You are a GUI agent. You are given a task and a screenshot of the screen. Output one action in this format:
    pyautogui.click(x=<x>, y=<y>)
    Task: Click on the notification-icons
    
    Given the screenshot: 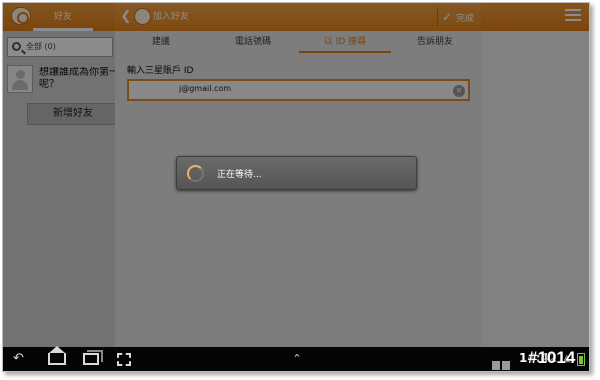 What is the action you would take?
    pyautogui.click(x=504, y=362)
    